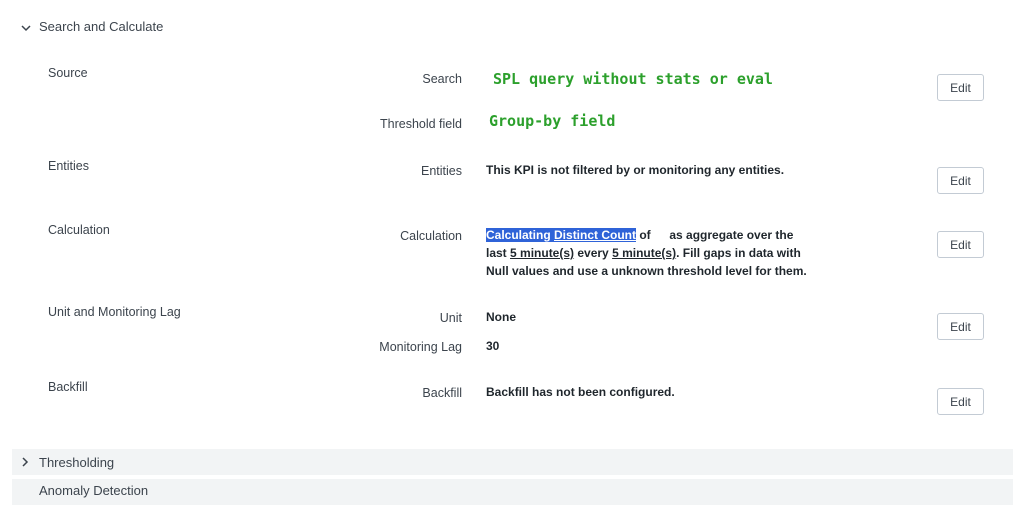  Describe the element at coordinates (542, 253) in the screenshot. I see `calculation-interval-link: 5 minute(s)` at that location.